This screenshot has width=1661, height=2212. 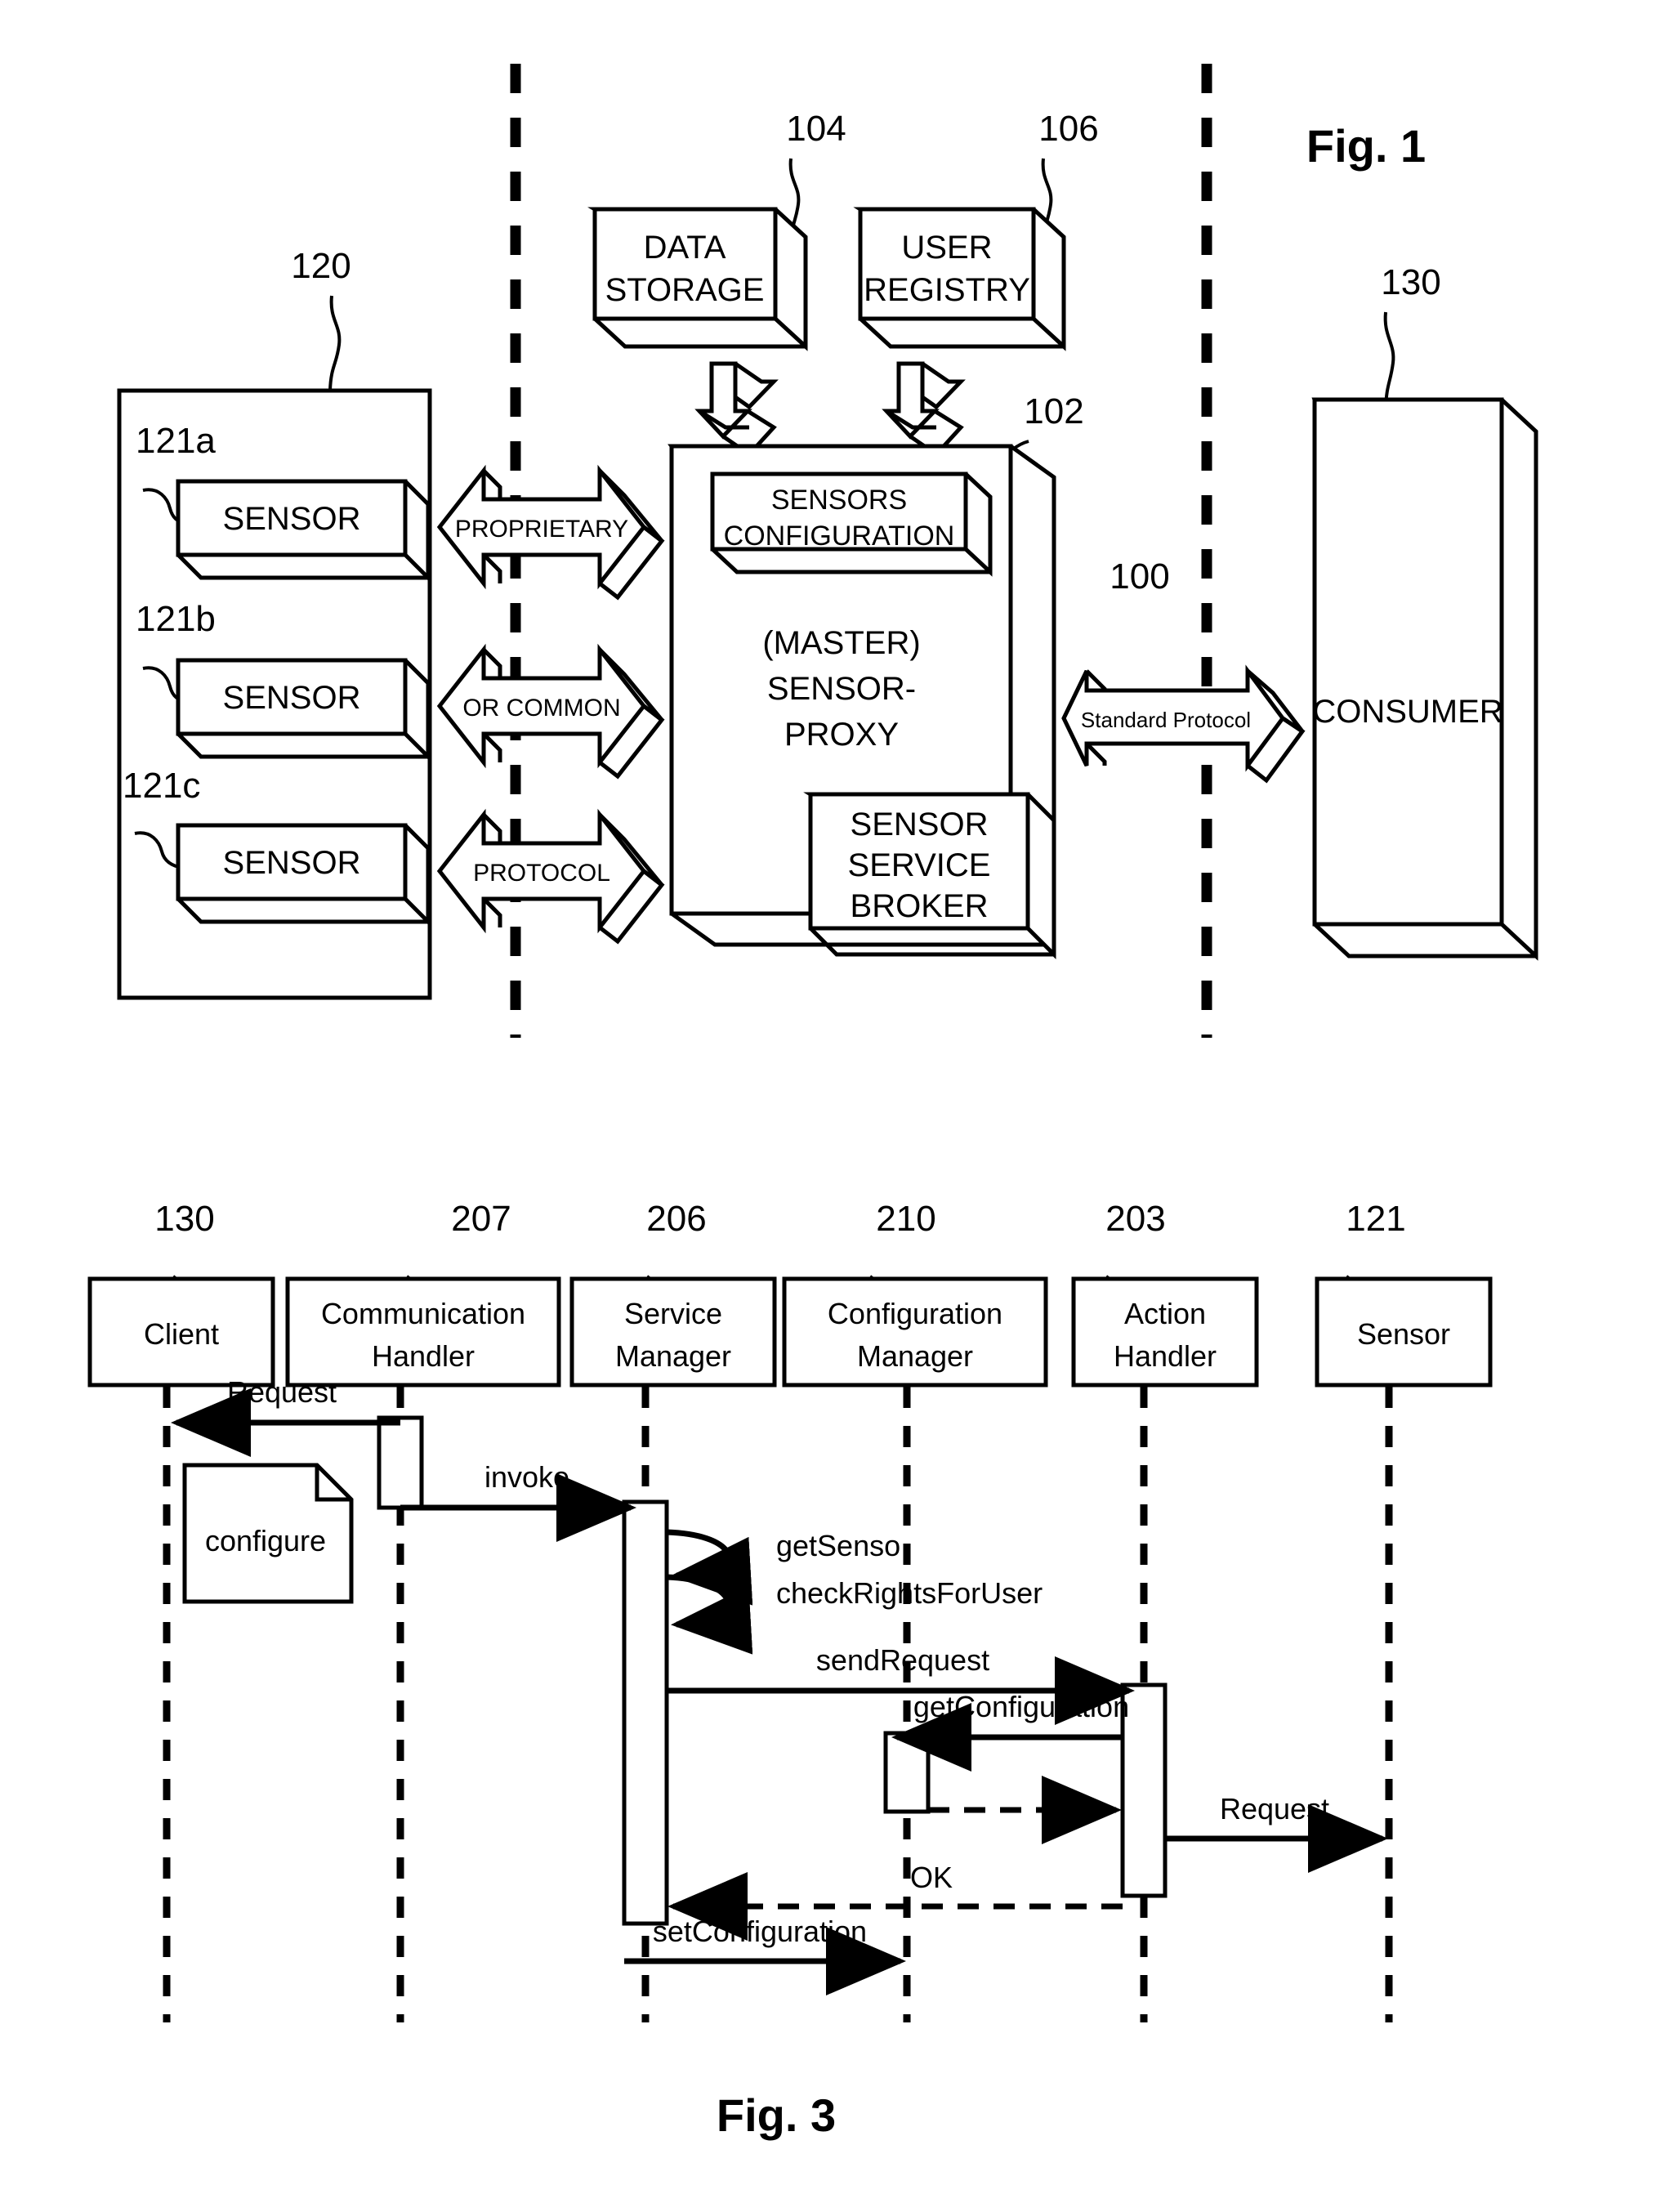 I want to click on message-label-checkrights: checkRightsForUser, so click(x=909, y=1593).